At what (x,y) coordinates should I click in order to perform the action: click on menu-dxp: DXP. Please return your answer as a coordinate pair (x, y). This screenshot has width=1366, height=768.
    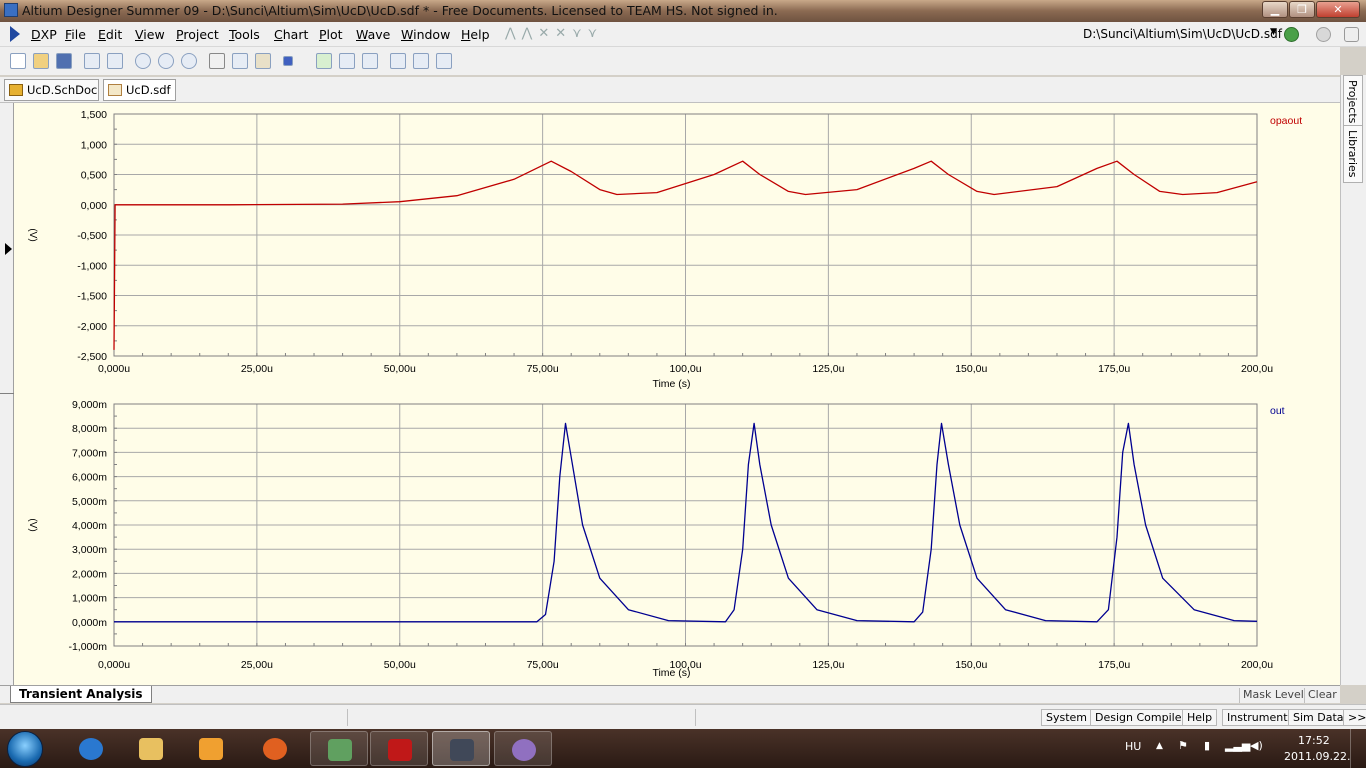
    Looking at the image, I should click on (44, 34).